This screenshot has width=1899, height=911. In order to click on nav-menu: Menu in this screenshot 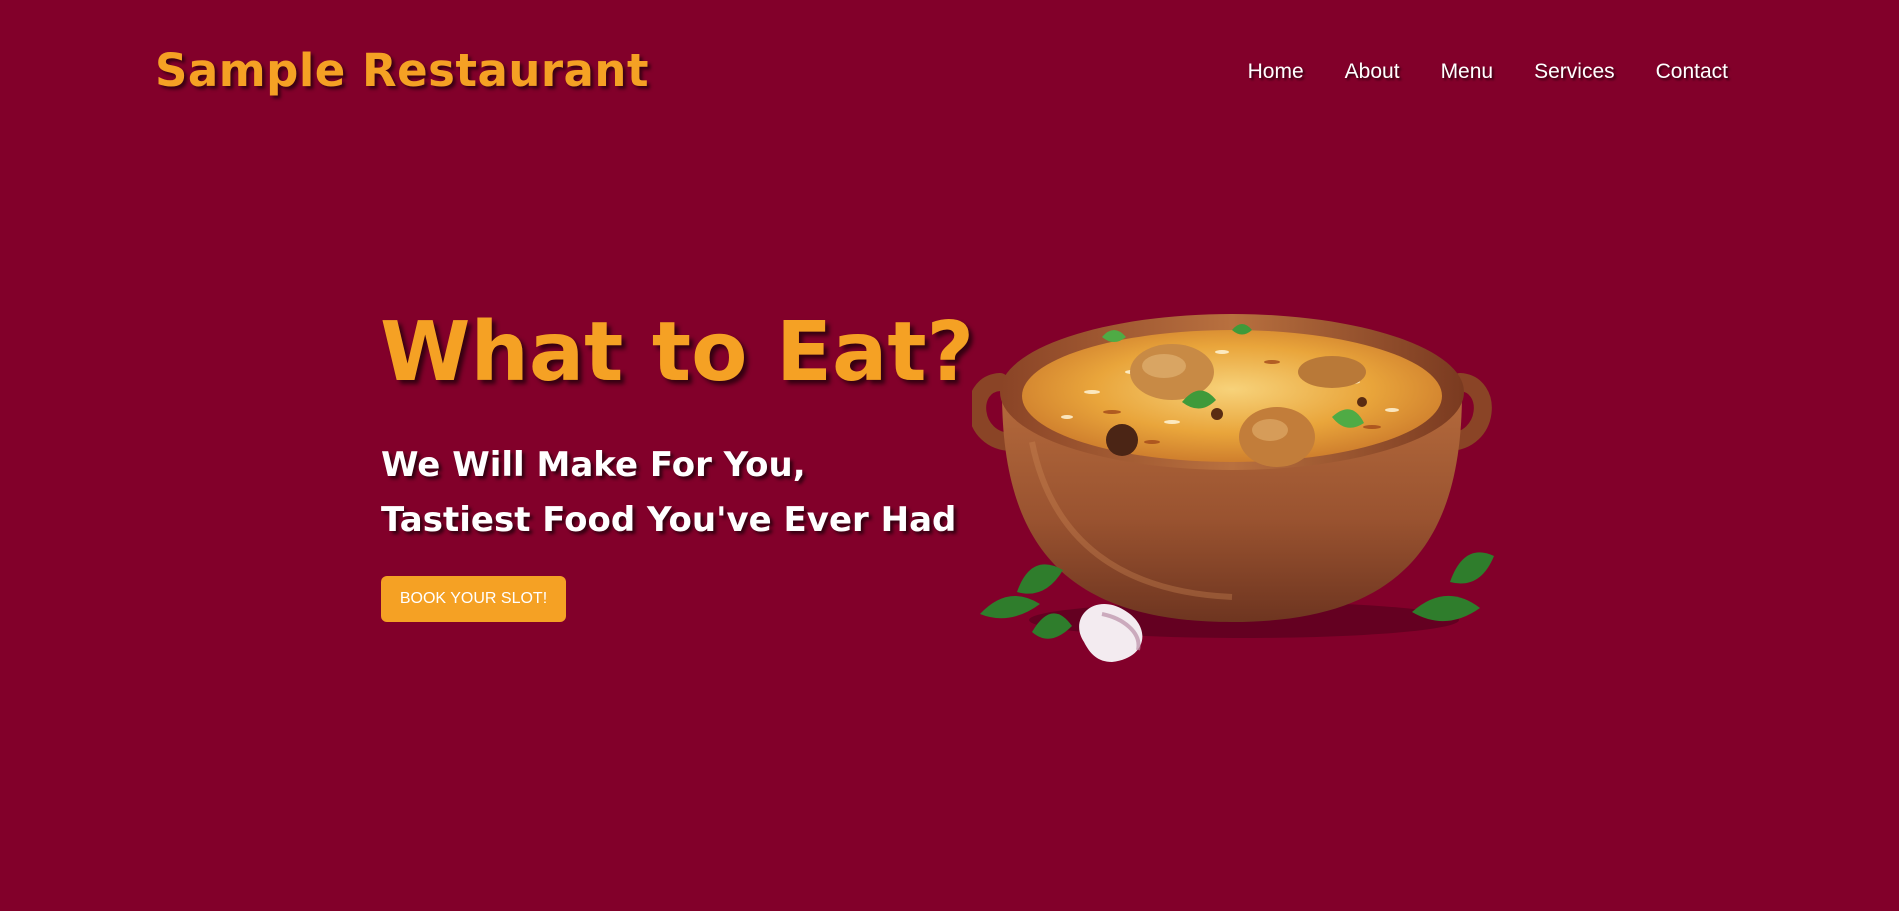, I will do `click(1467, 72)`.